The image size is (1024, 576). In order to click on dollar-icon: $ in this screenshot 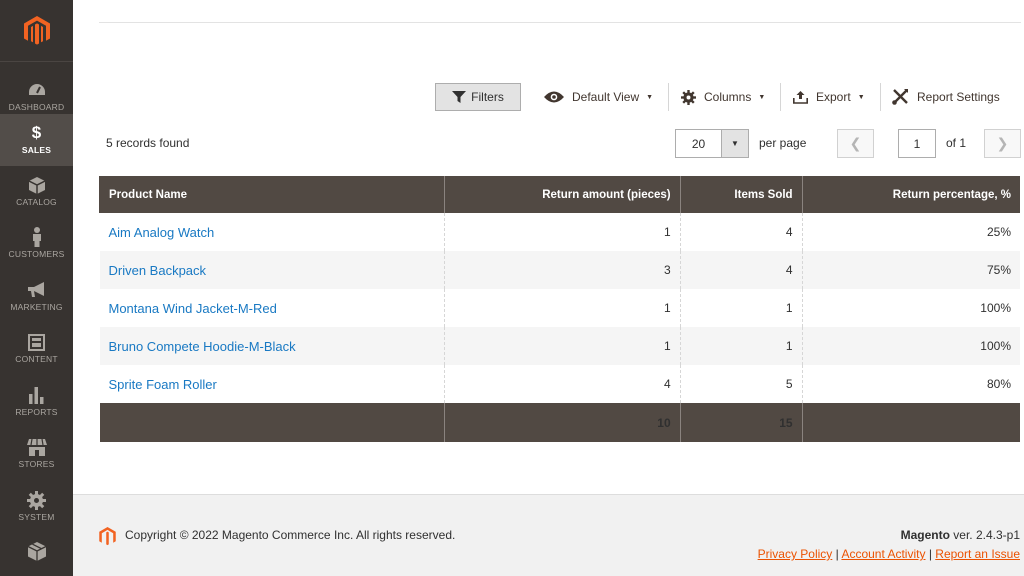, I will do `click(36, 132)`.